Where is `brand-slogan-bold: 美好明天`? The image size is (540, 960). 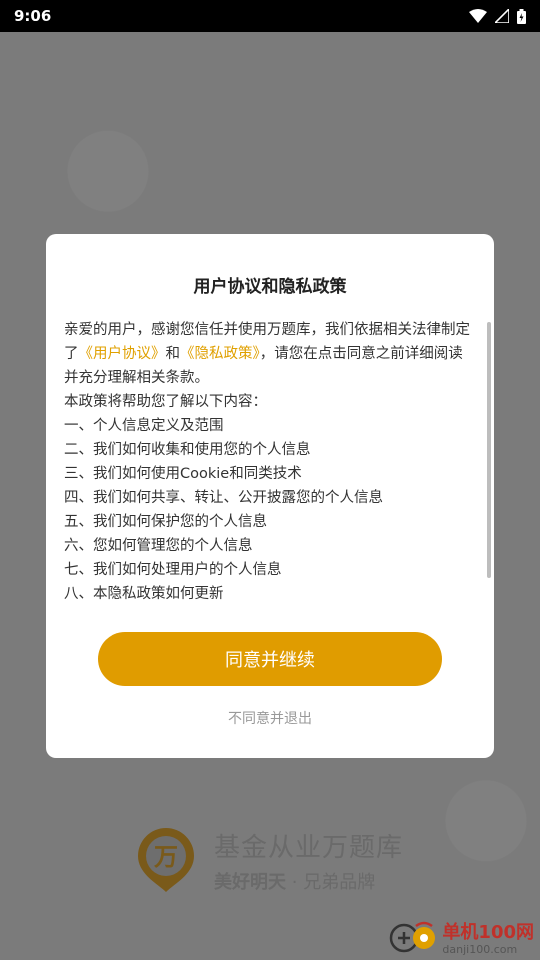
brand-slogan-bold: 美好明天 is located at coordinates (250, 882).